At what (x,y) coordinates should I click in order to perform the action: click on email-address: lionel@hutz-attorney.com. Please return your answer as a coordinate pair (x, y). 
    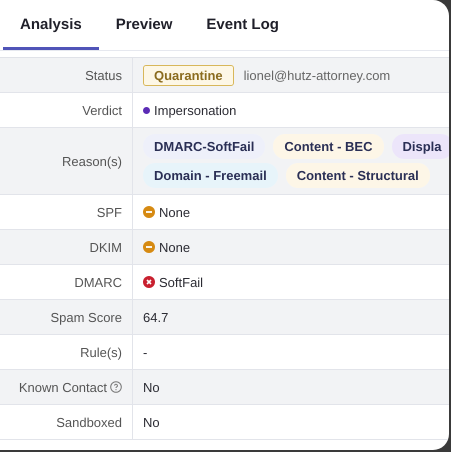
    Looking at the image, I should click on (317, 75).